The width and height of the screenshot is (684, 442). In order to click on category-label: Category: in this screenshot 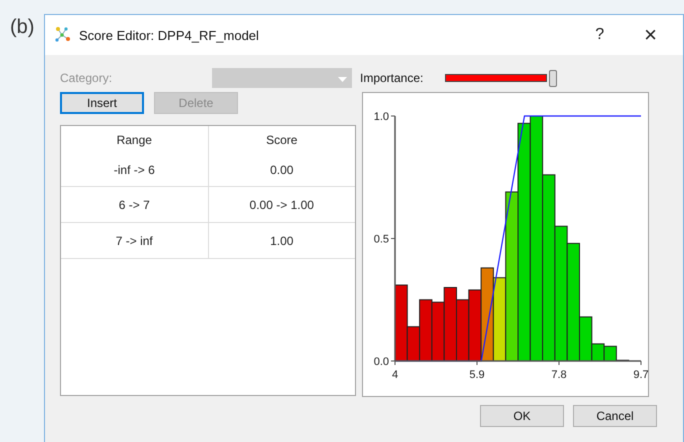, I will do `click(87, 78)`.